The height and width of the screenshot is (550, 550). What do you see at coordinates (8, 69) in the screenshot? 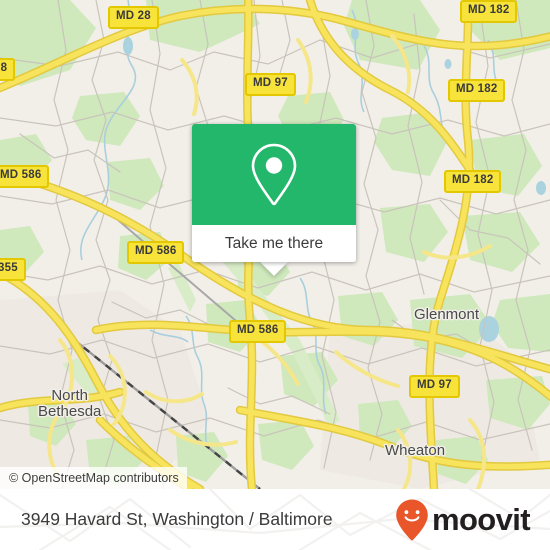
I see `highway-shield-28-left: 28` at bounding box center [8, 69].